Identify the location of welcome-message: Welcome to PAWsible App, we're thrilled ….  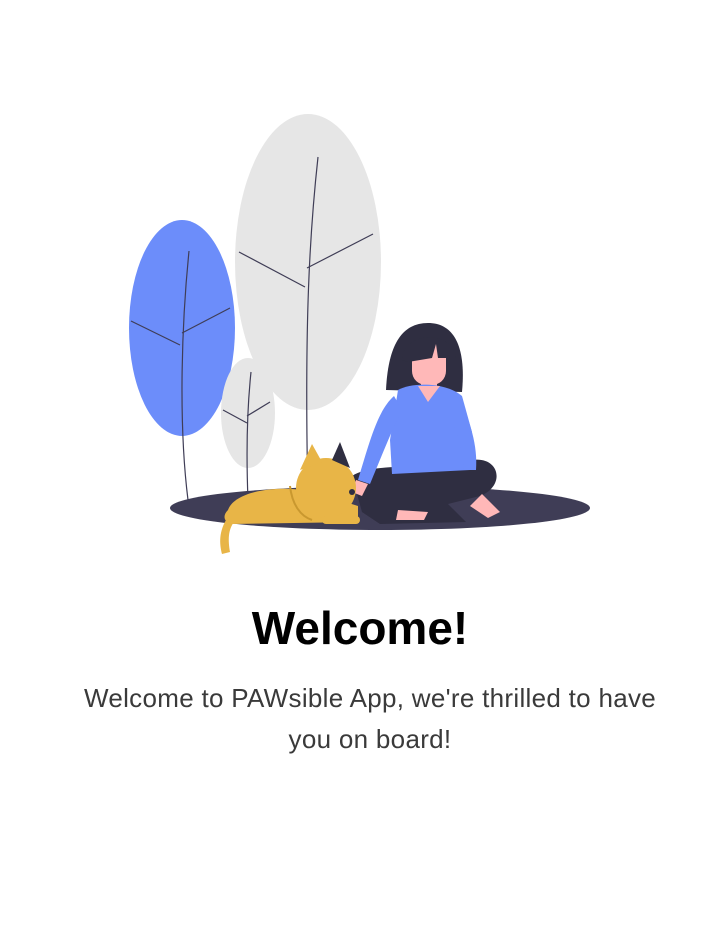
(370, 718).